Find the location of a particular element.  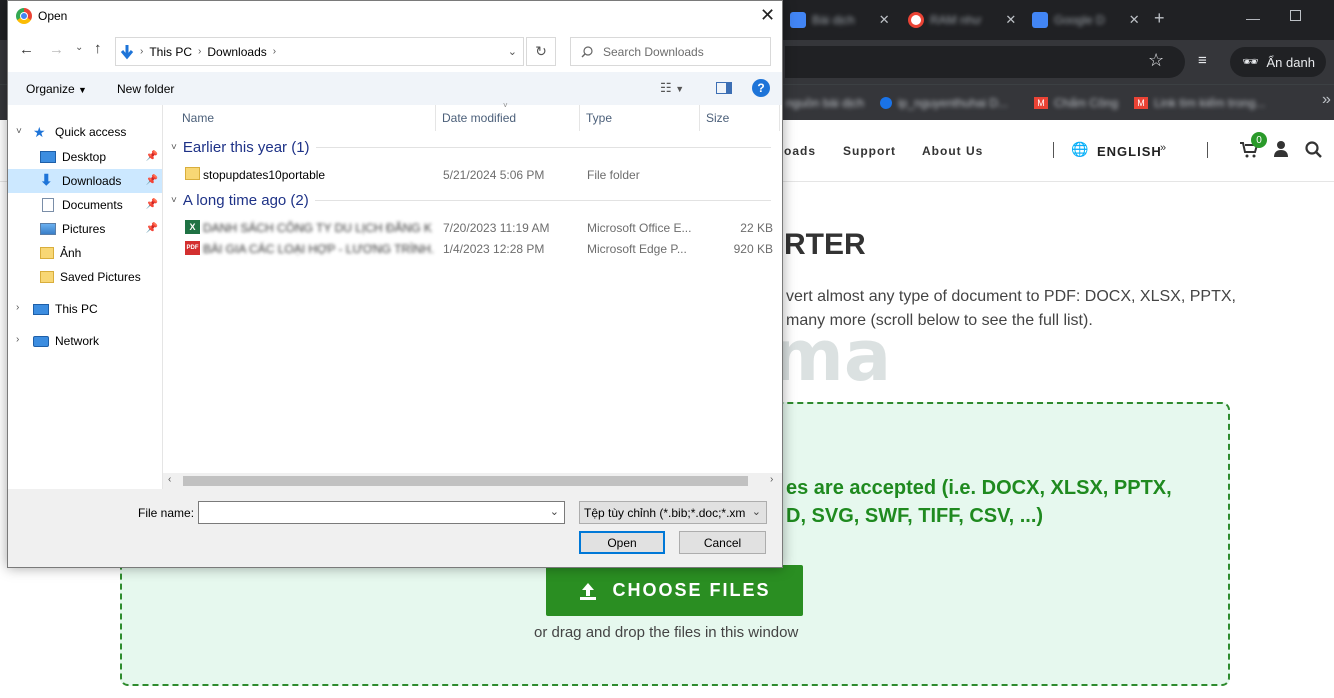

file-type-select: Tệp tùy chỉnh (*.bib;*.doc;*.xm ⌄ is located at coordinates (673, 512).